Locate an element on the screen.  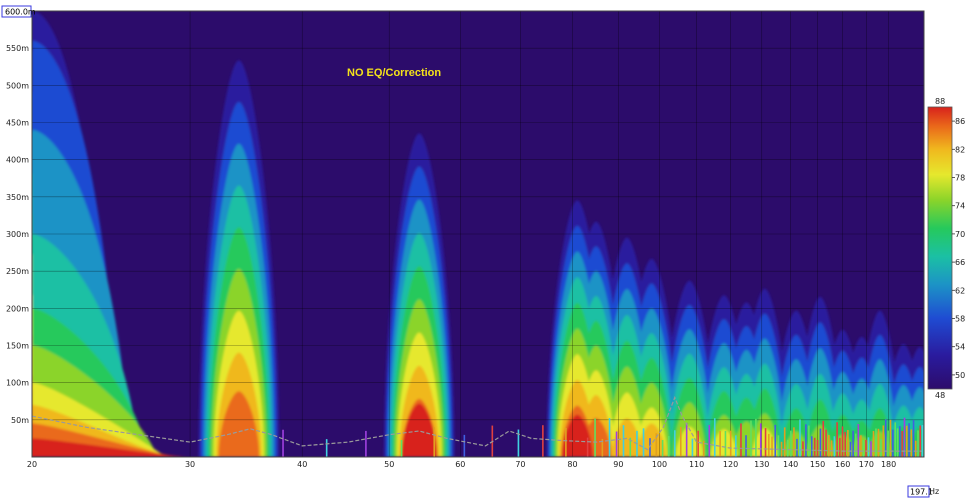
y-tick-label: 250m is located at coordinates (17, 271).